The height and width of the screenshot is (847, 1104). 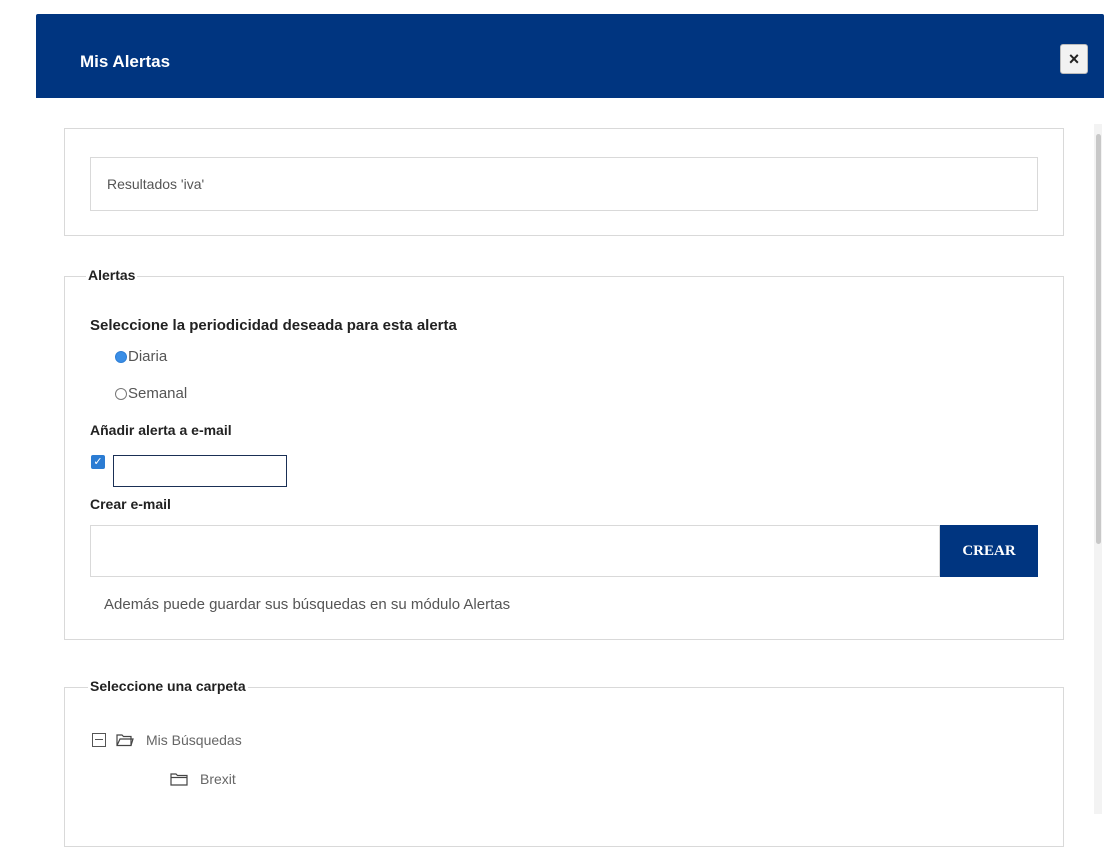 I want to click on radio-diaria: Diaria, so click(x=141, y=356).